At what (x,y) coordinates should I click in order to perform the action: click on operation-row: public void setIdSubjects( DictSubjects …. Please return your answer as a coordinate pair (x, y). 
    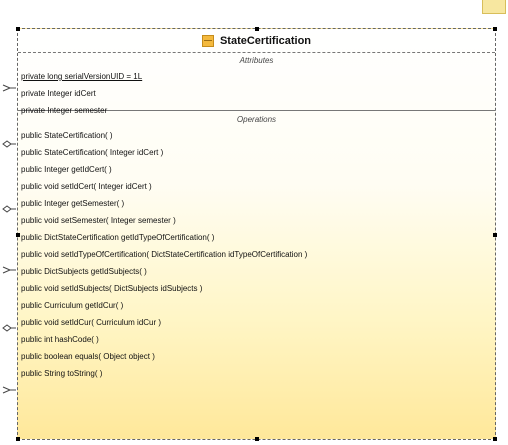
    Looking at the image, I should click on (256, 288).